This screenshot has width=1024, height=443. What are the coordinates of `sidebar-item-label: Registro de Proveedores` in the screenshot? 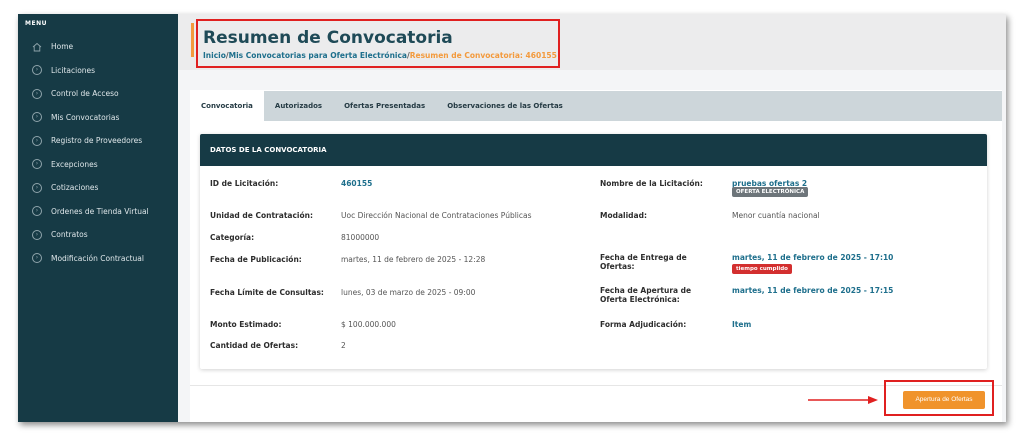 It's located at (97, 141).